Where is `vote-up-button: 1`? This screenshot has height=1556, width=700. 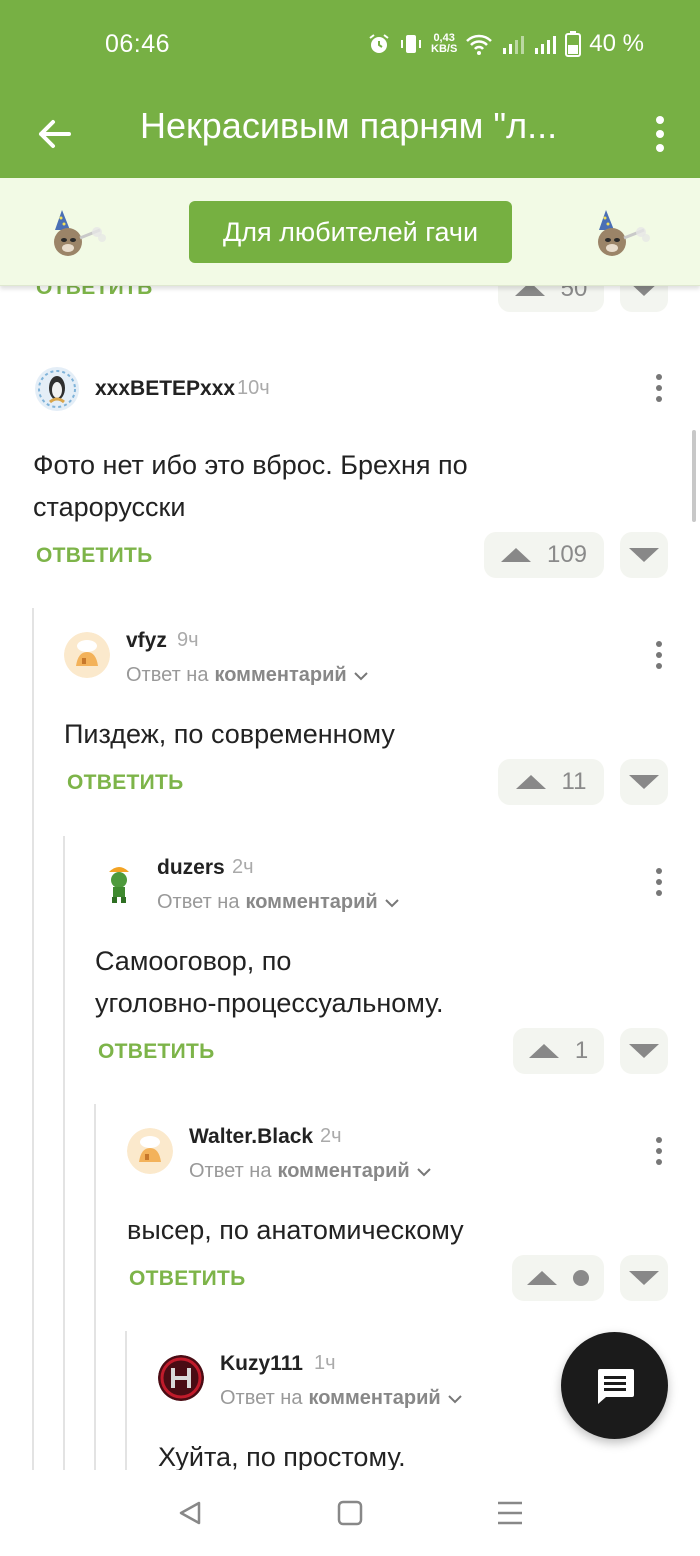 vote-up-button: 1 is located at coordinates (558, 1051).